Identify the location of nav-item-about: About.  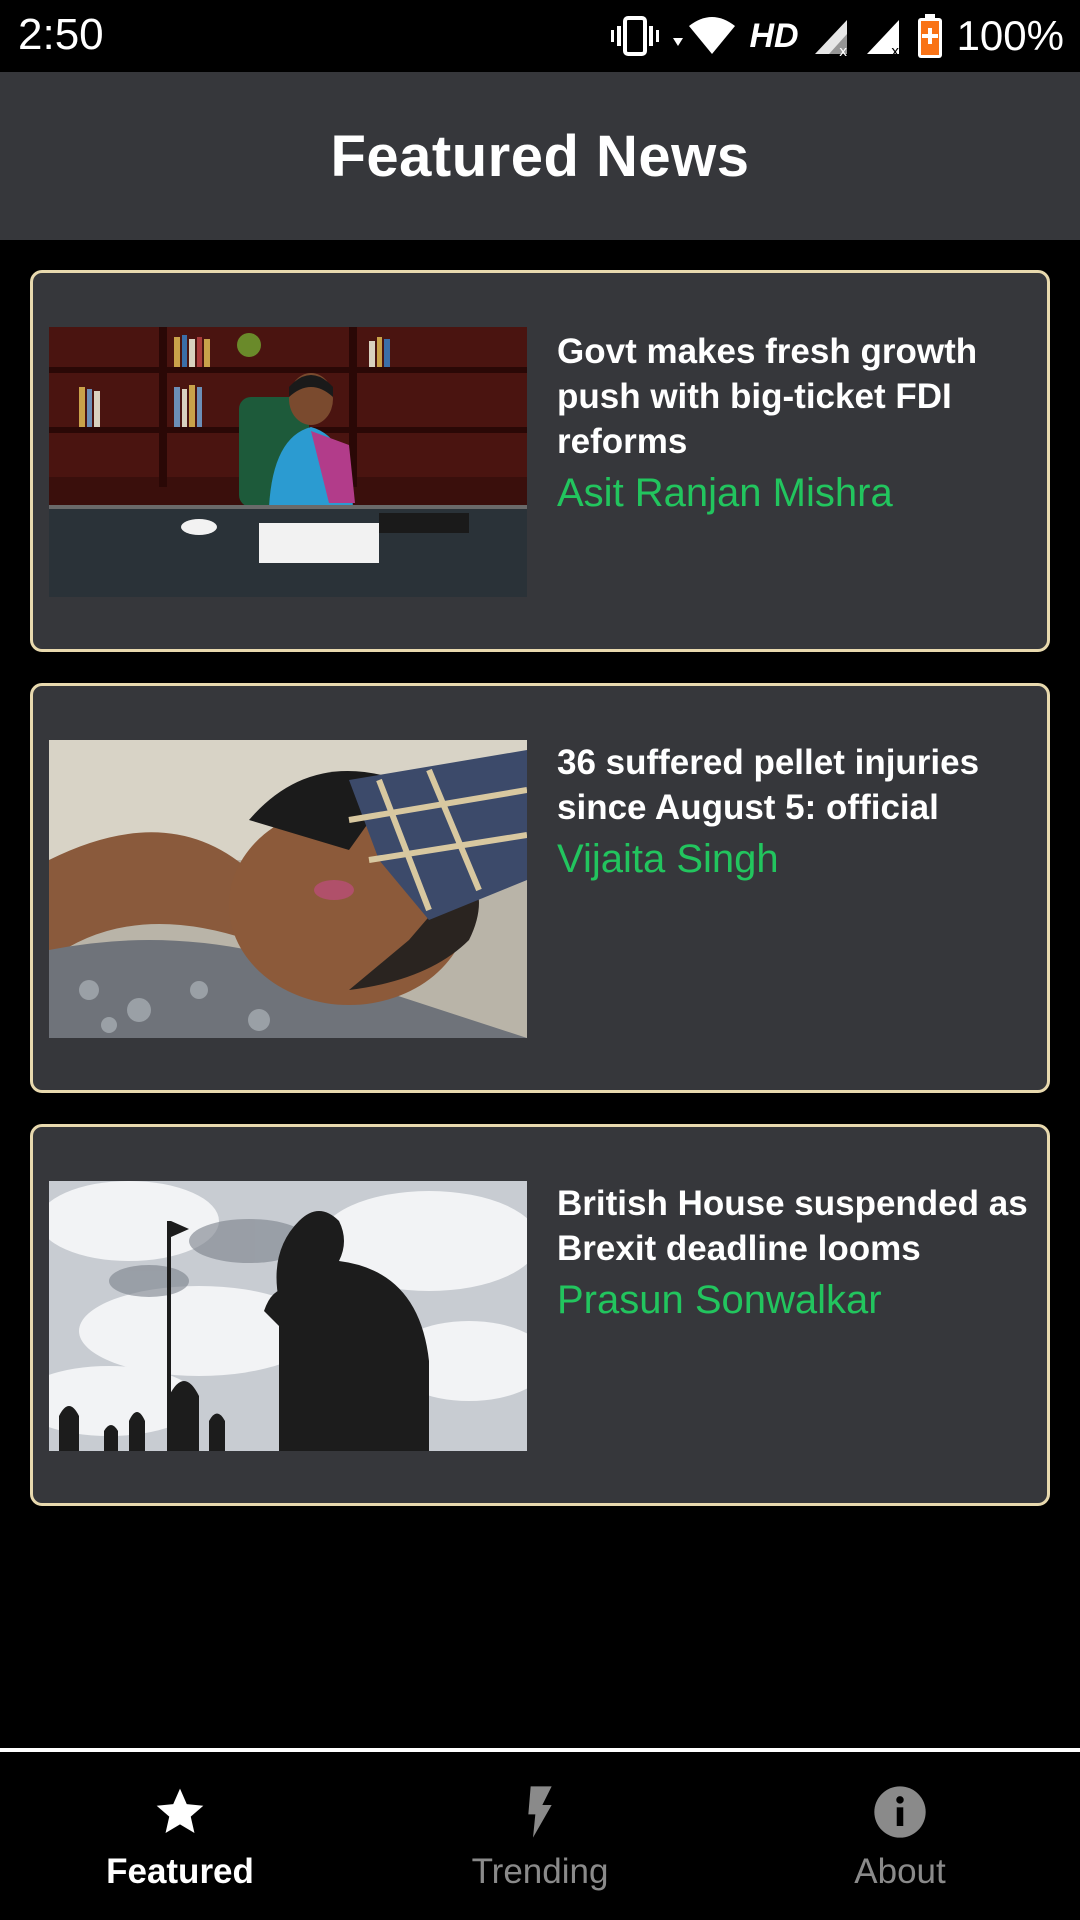
(900, 1836).